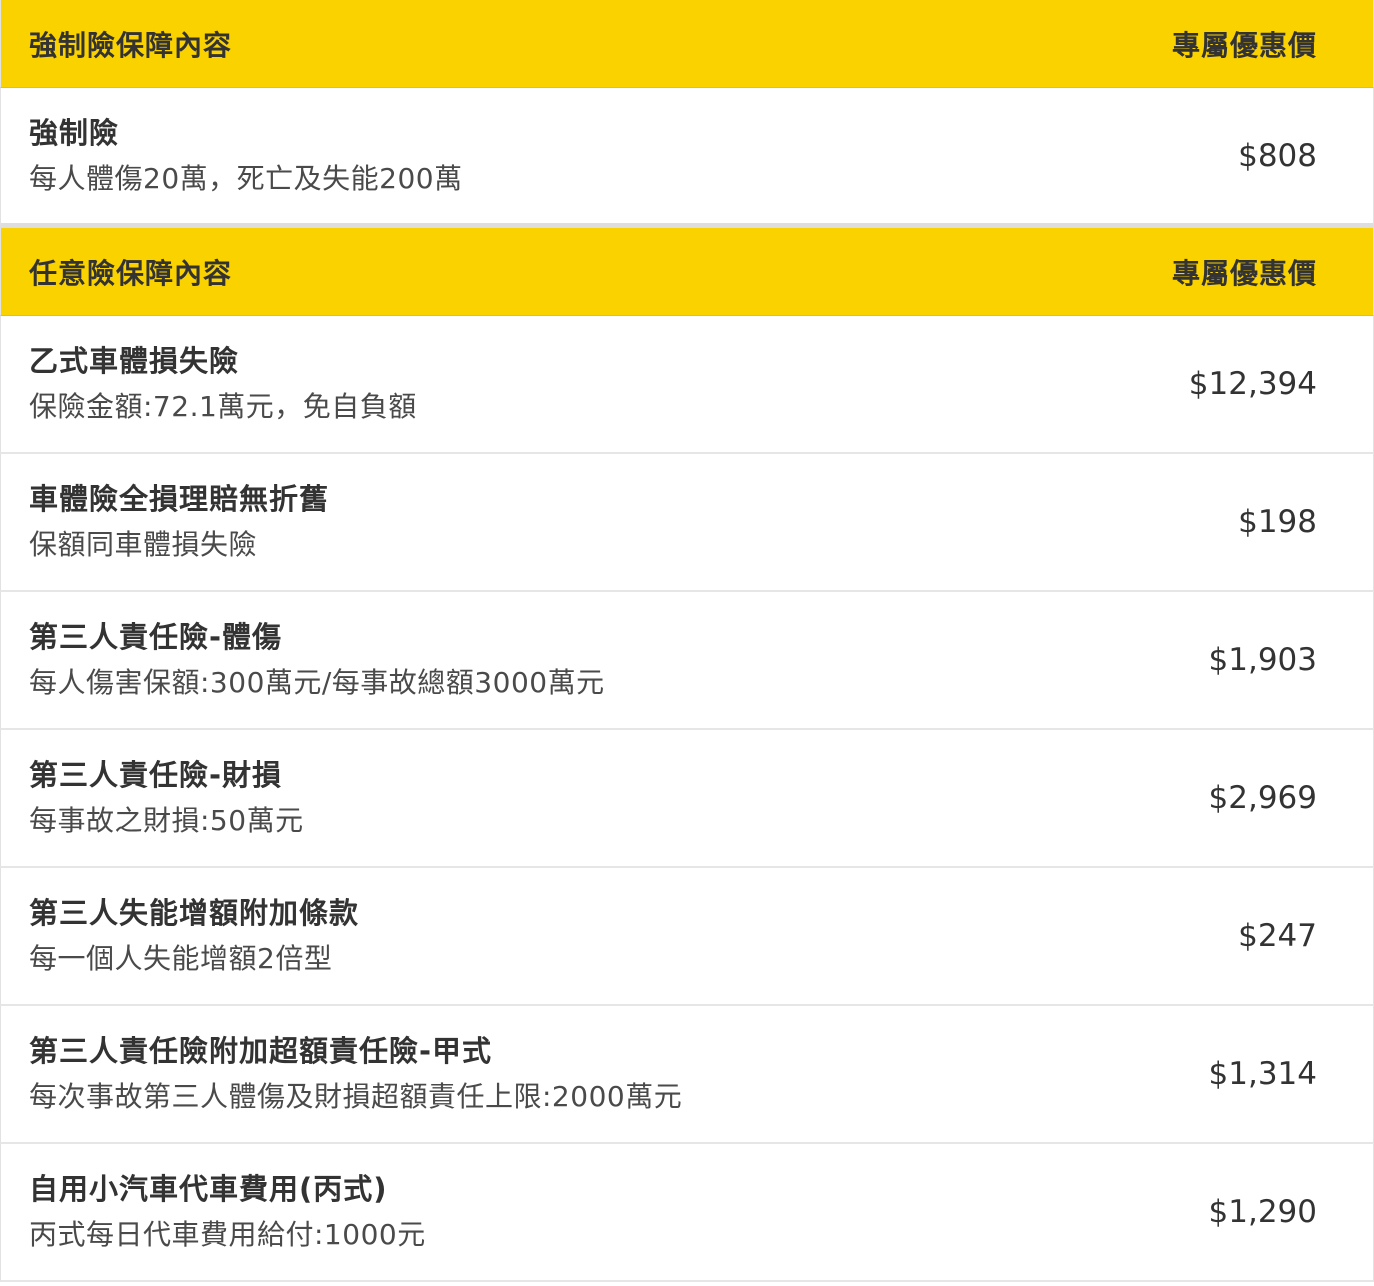 This screenshot has width=1374, height=1286. What do you see at coordinates (356, 1096) in the screenshot?
I see `coverage-desc: 每次事故第三人體傷及財損超額責任上限:2000萬元` at bounding box center [356, 1096].